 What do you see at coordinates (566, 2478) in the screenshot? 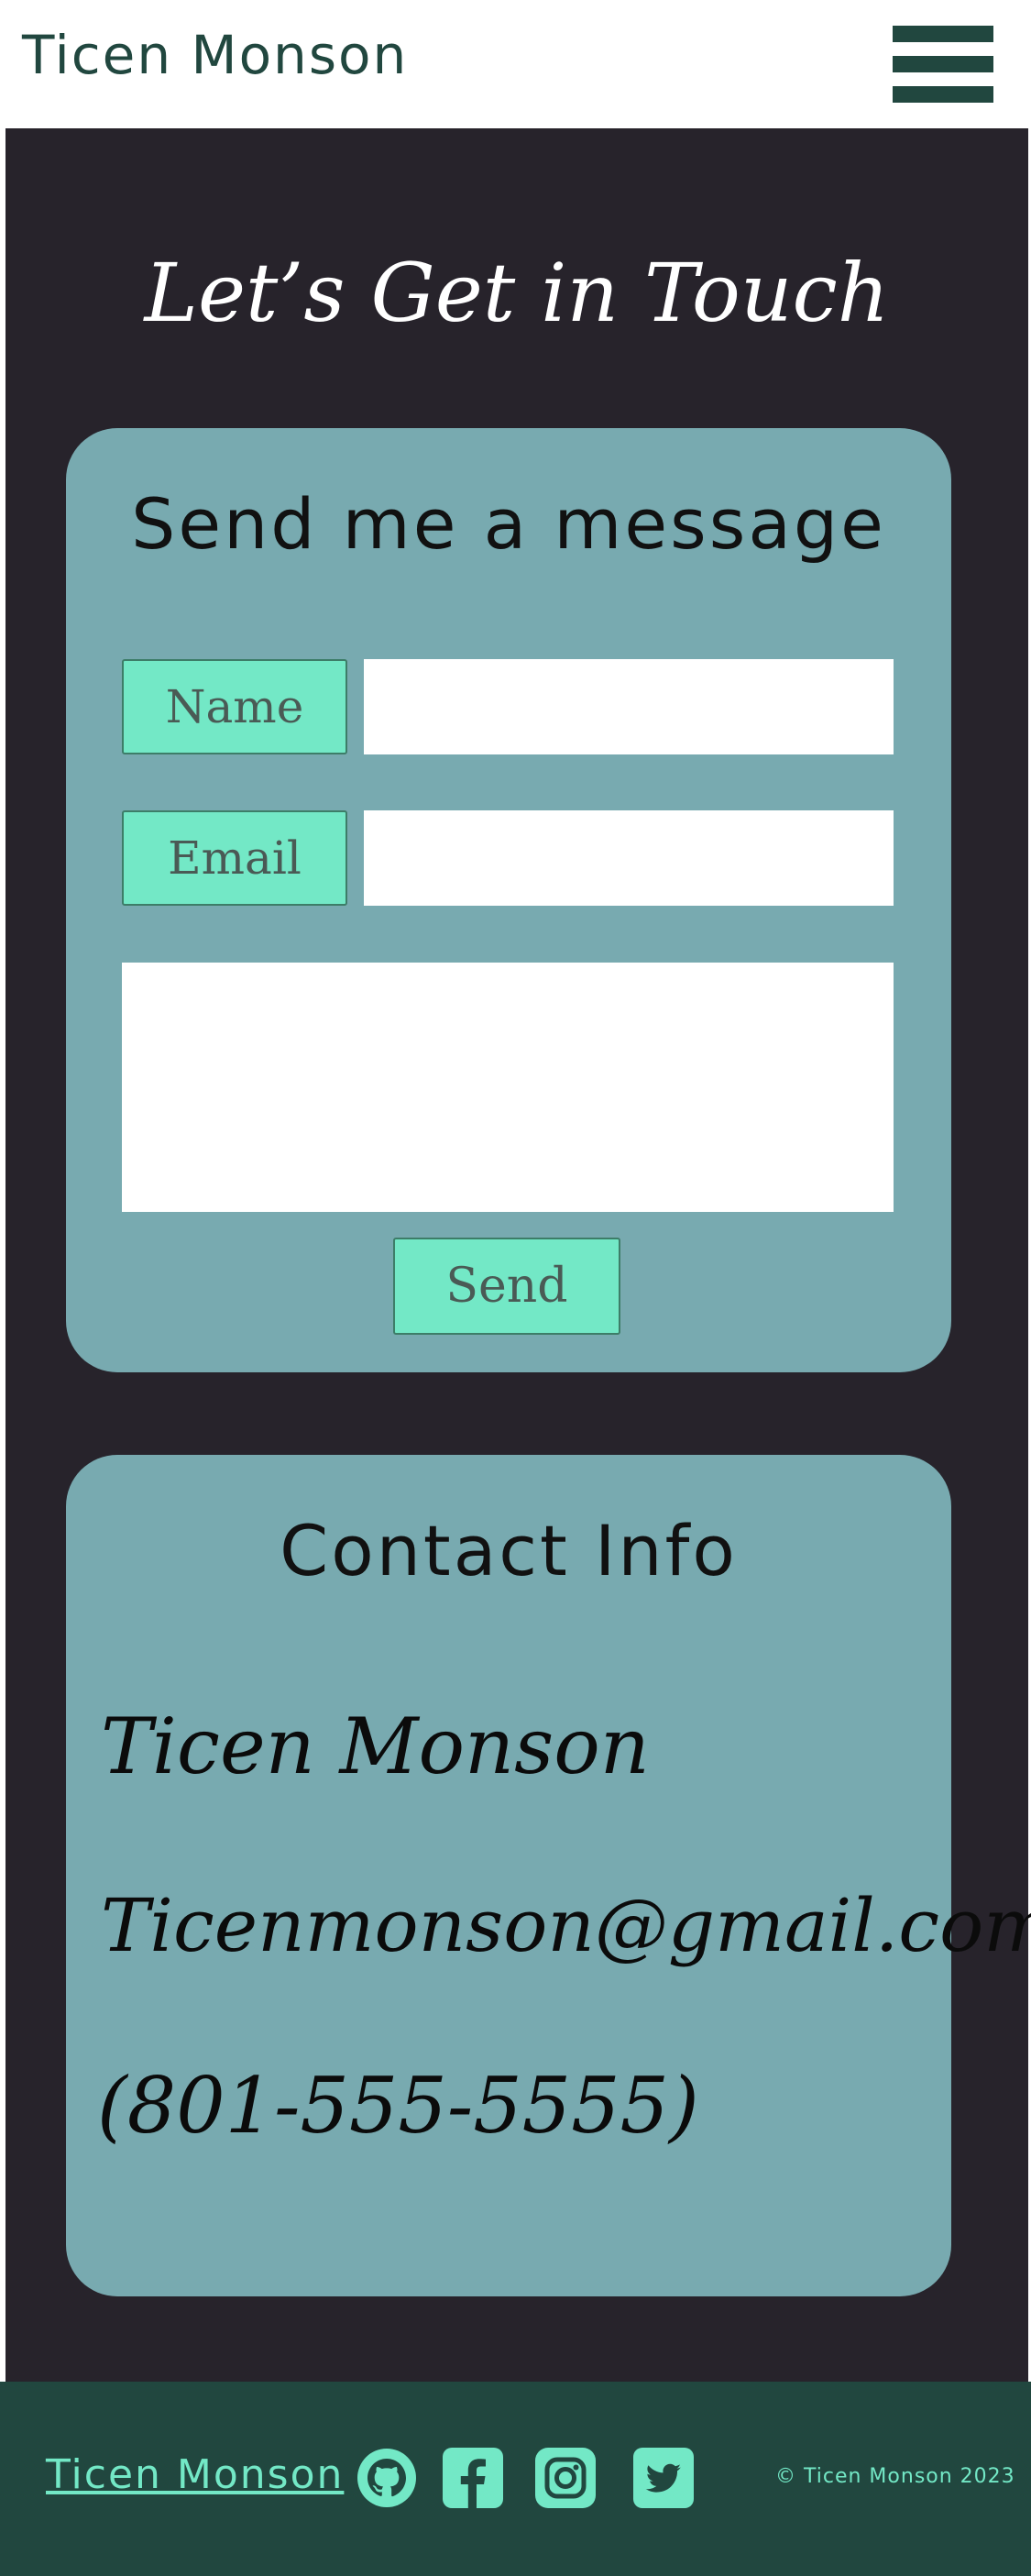
I see `instagram-icon` at bounding box center [566, 2478].